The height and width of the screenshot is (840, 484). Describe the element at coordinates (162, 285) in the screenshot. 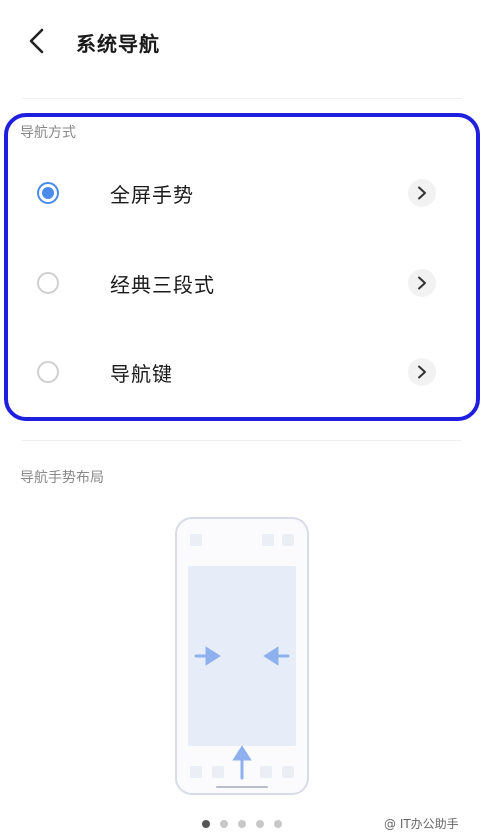

I see `option-label: 经典三段式` at that location.